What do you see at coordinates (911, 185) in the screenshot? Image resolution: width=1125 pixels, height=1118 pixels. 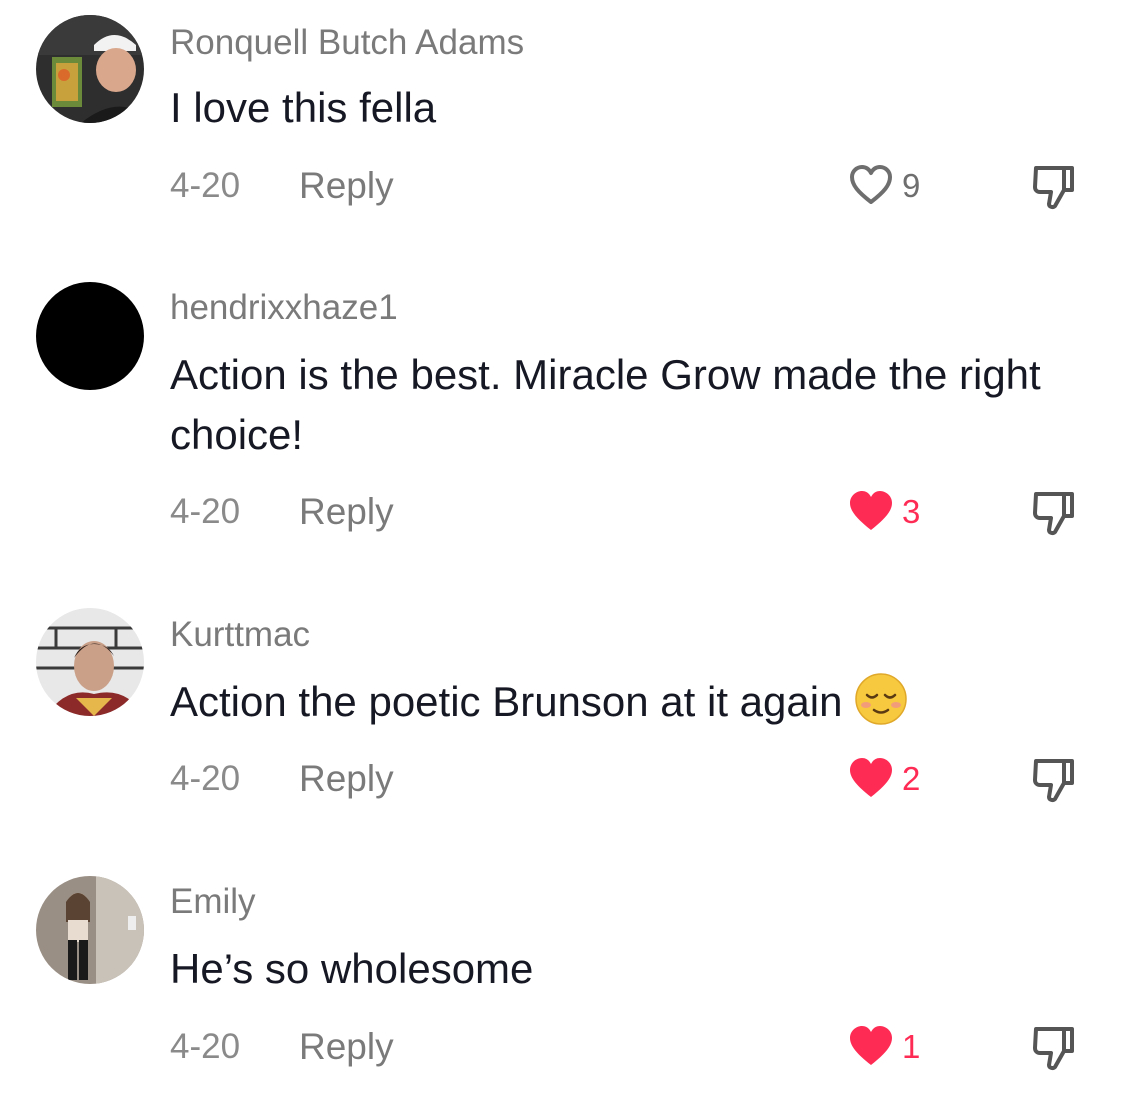 I see `like-count: 9` at bounding box center [911, 185].